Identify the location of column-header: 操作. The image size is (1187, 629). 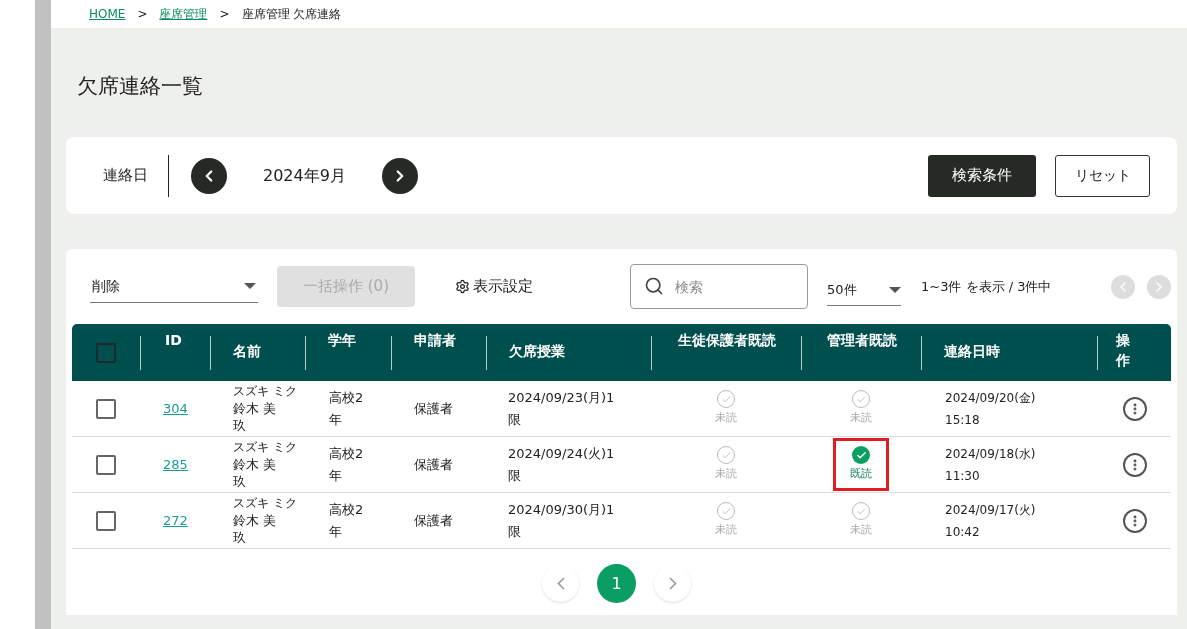
(1123, 350).